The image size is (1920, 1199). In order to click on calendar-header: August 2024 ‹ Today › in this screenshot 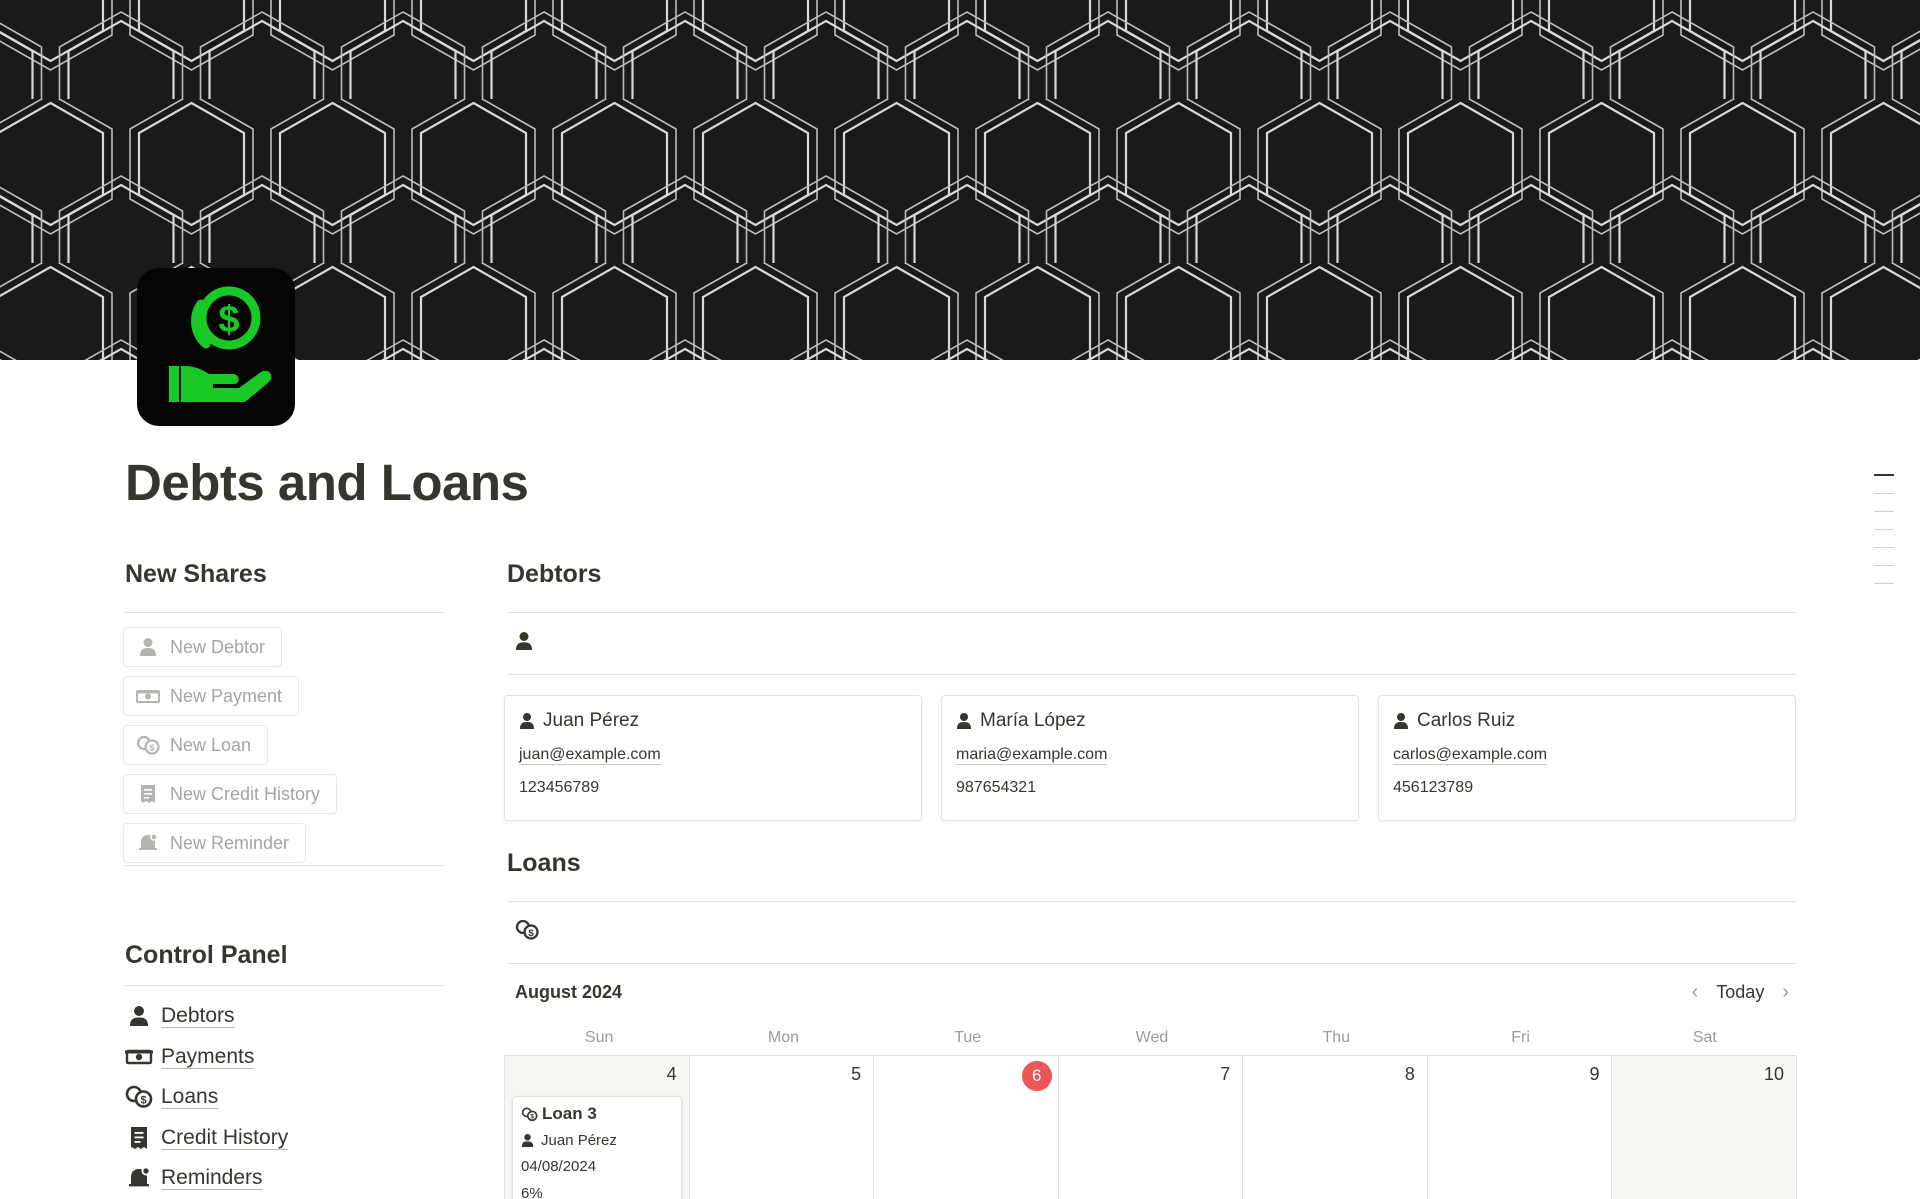, I will do `click(1152, 992)`.